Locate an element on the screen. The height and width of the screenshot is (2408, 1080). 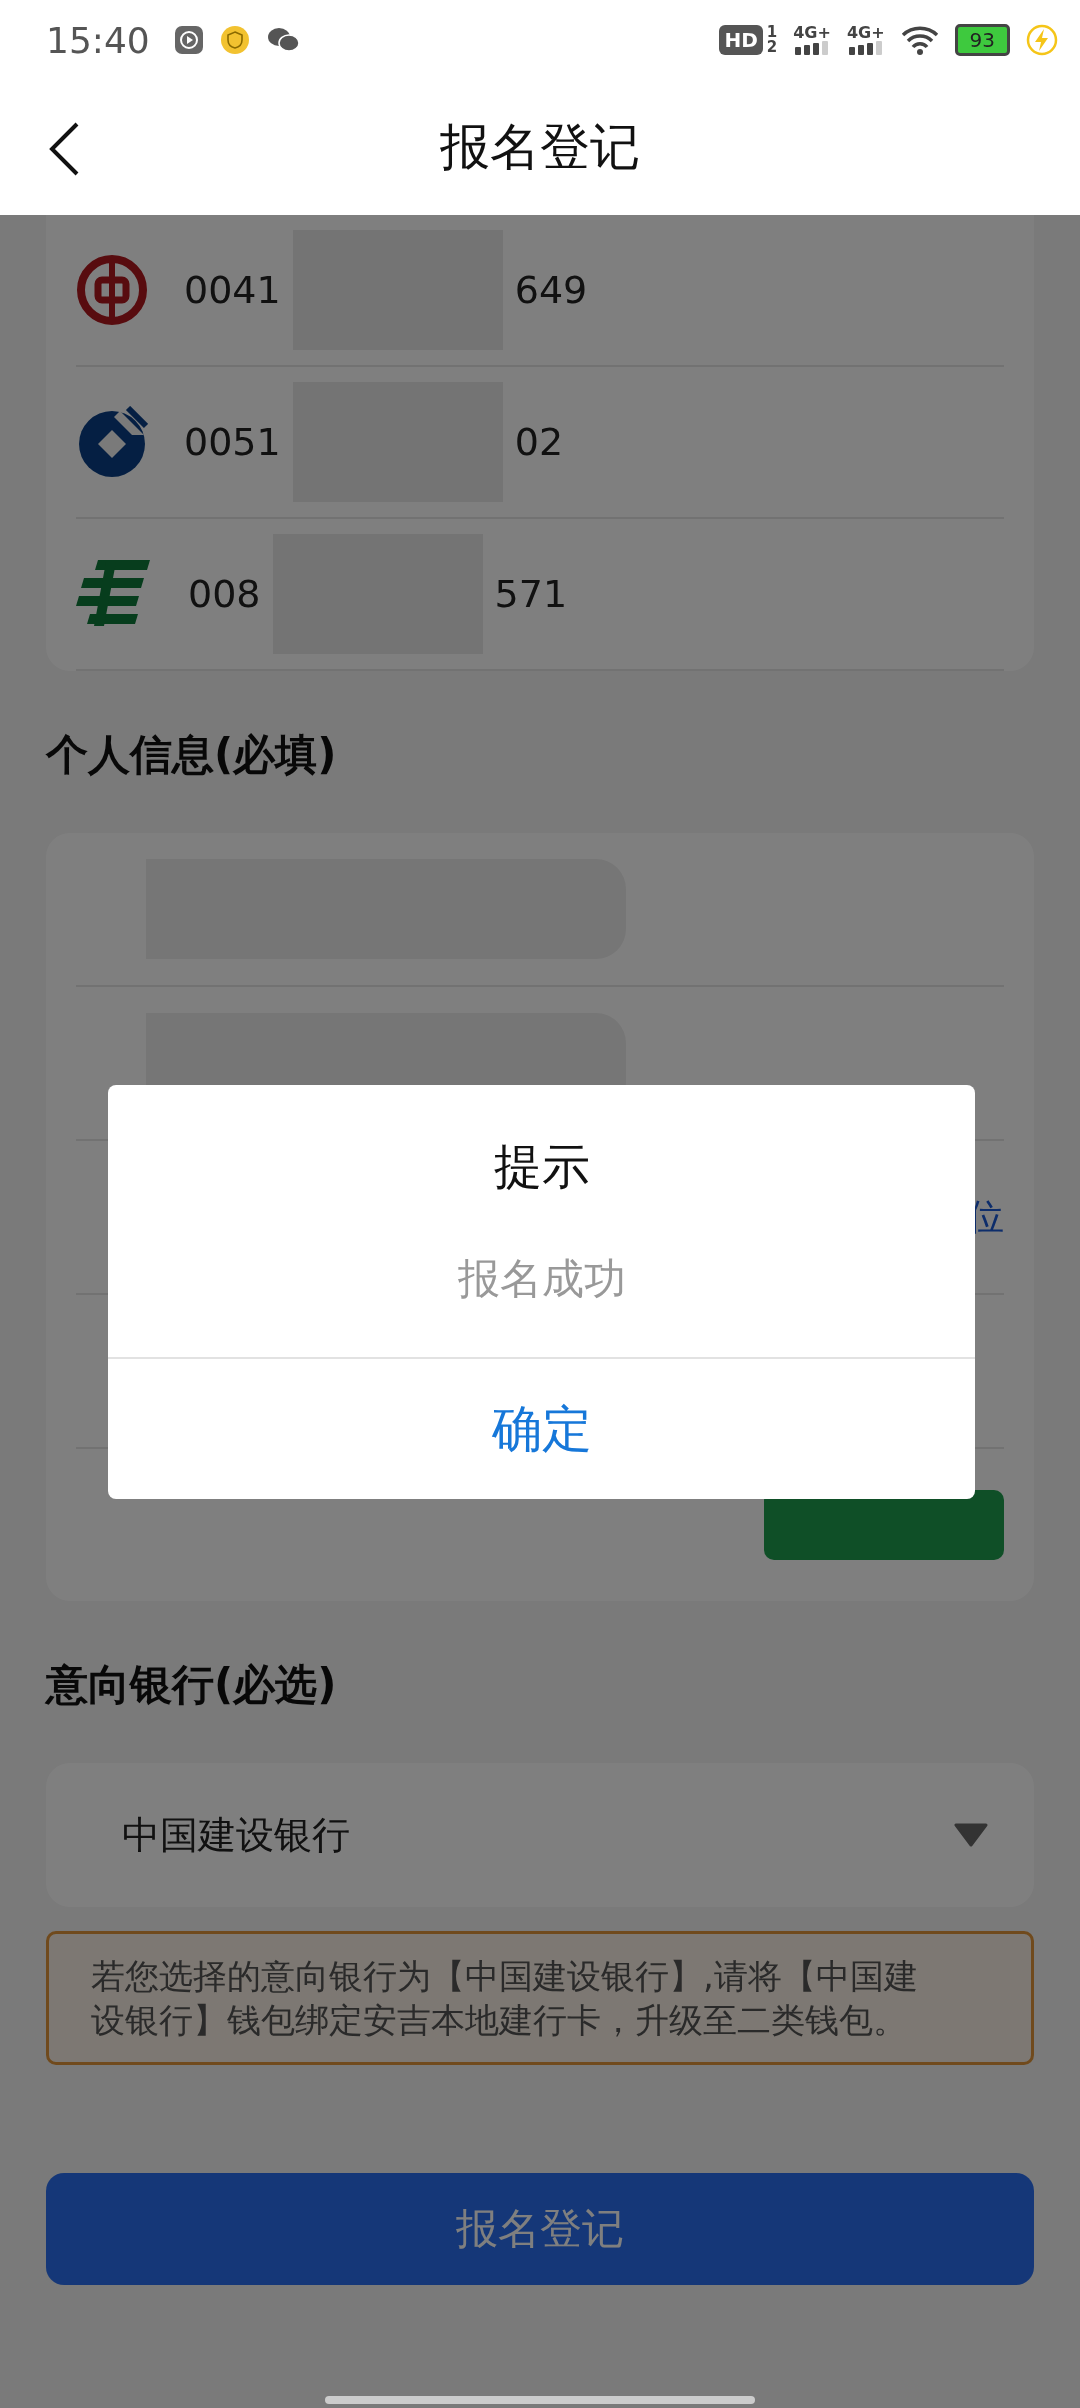
hd-badge: HD is located at coordinates (741, 40).